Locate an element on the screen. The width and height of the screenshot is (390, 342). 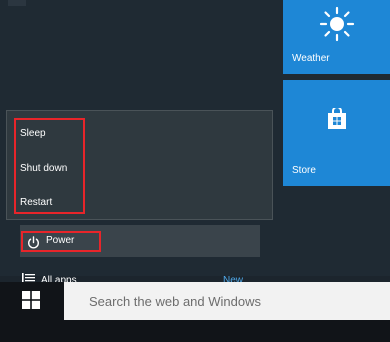
taskbar-bottom-strip is located at coordinates (195, 331).